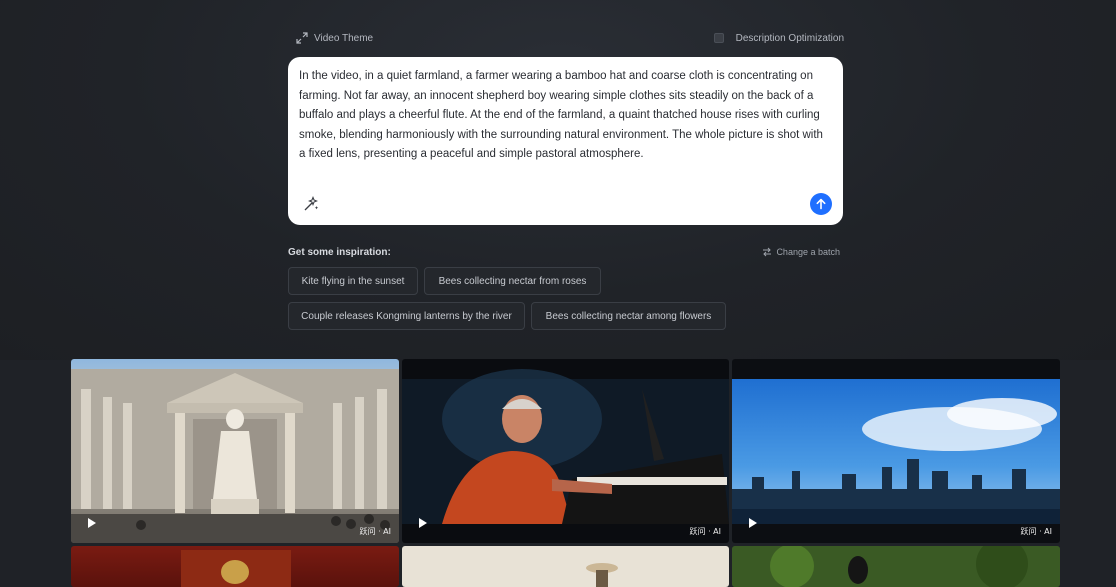 The image size is (1116, 587). What do you see at coordinates (353, 281) in the screenshot?
I see `inspiration-chip: Kite flying in the sunset` at bounding box center [353, 281].